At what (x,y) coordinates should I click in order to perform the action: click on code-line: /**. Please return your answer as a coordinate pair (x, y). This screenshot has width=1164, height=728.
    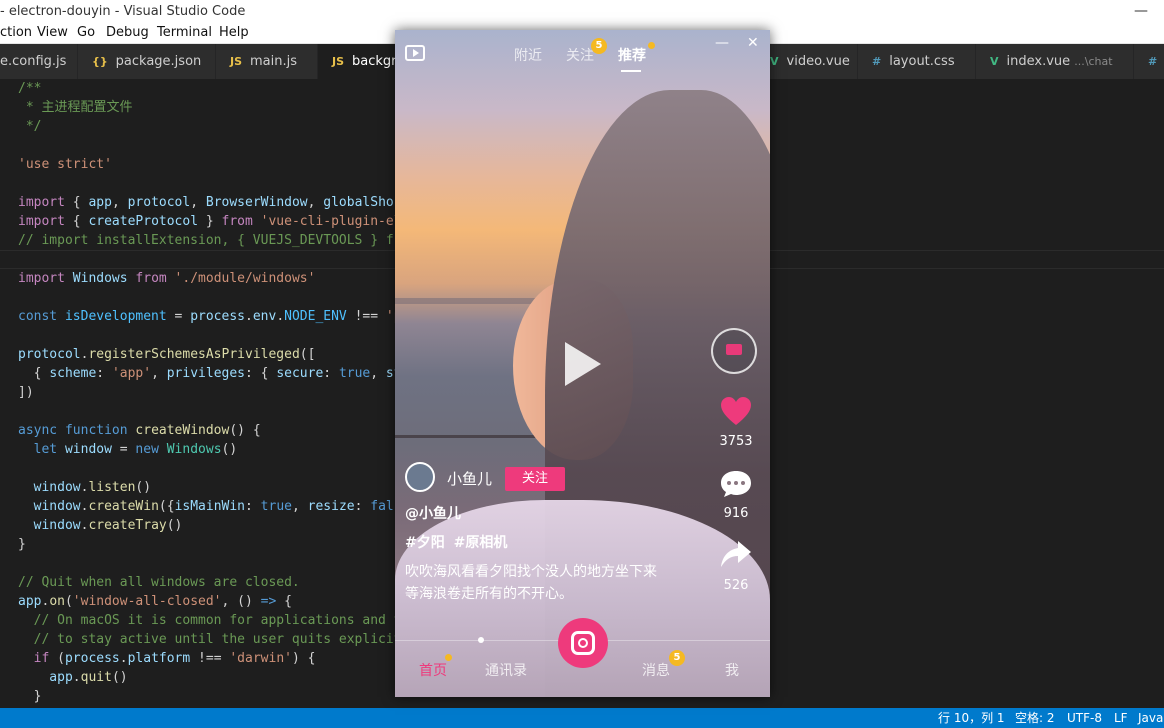
    Looking at the image, I should click on (30, 88).